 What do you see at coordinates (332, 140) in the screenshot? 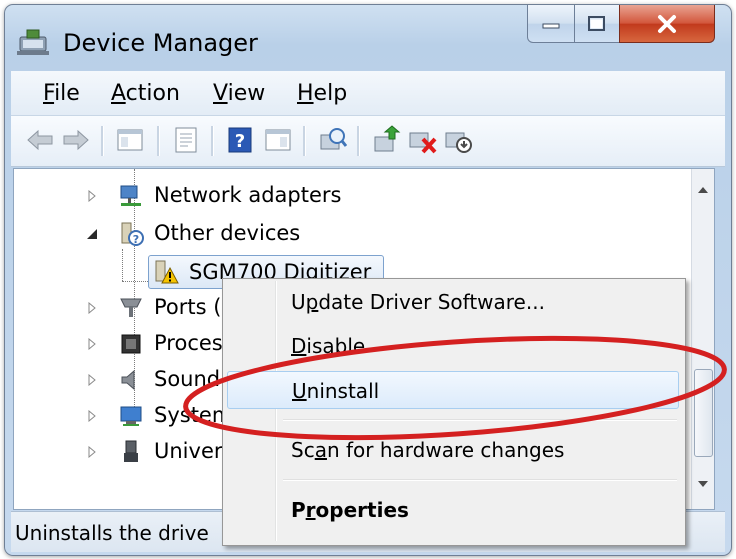
I see `scan-hardware-icon` at bounding box center [332, 140].